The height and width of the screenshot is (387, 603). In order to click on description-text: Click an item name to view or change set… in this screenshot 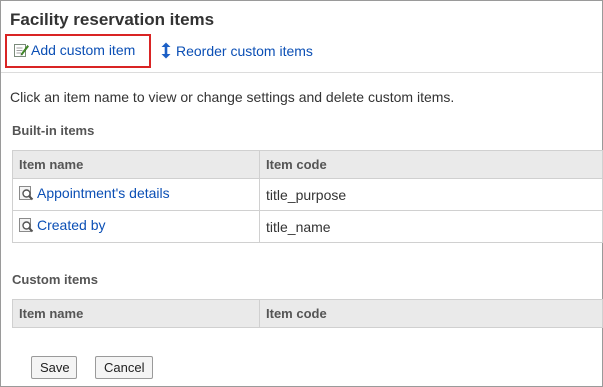, I will do `click(232, 97)`.